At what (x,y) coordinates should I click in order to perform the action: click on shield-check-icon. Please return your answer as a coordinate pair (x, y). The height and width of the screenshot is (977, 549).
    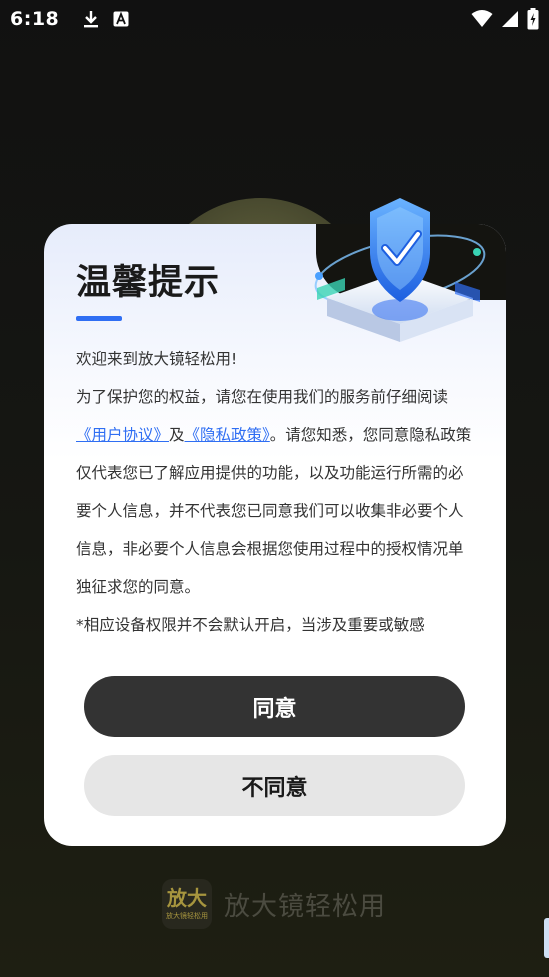
    Looking at the image, I should click on (400, 285).